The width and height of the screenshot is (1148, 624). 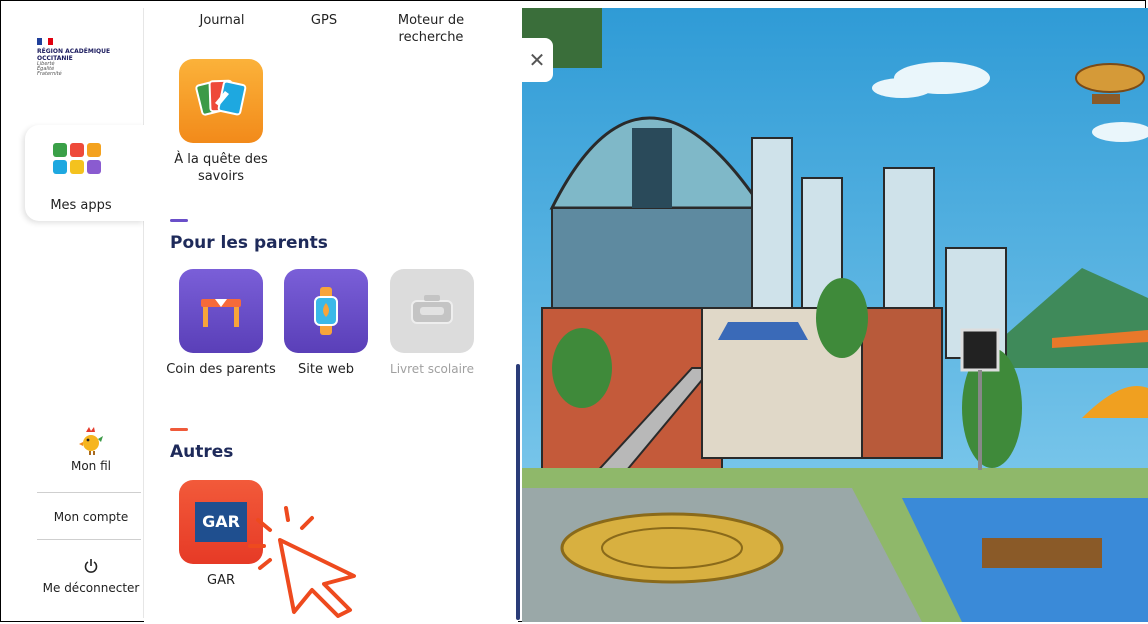 I want to click on apps-grid-icon, so click(x=77, y=158).